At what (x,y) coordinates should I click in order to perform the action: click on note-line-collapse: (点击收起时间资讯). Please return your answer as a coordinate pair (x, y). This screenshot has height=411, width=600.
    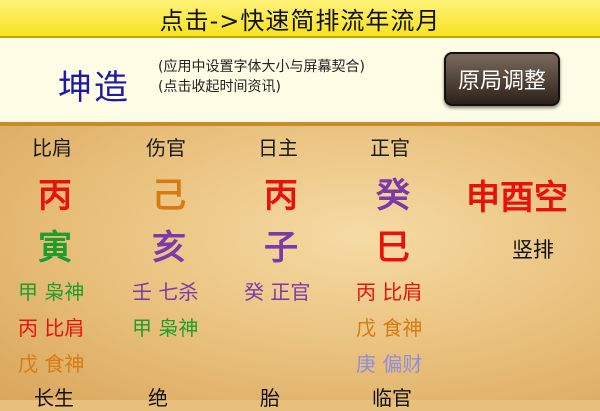
    Looking at the image, I should click on (219, 87).